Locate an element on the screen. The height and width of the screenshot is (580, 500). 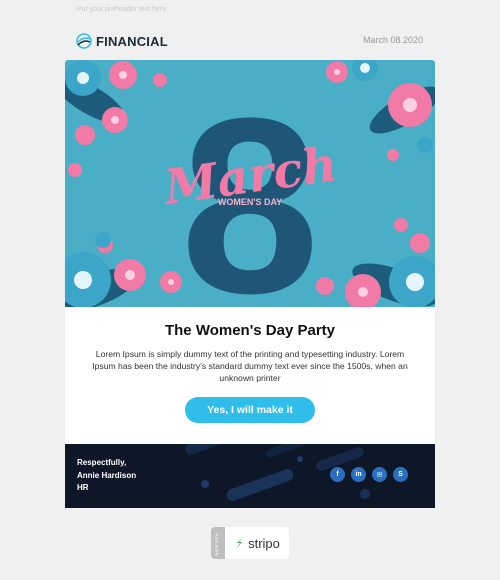
skype-icon: S is located at coordinates (400, 474).